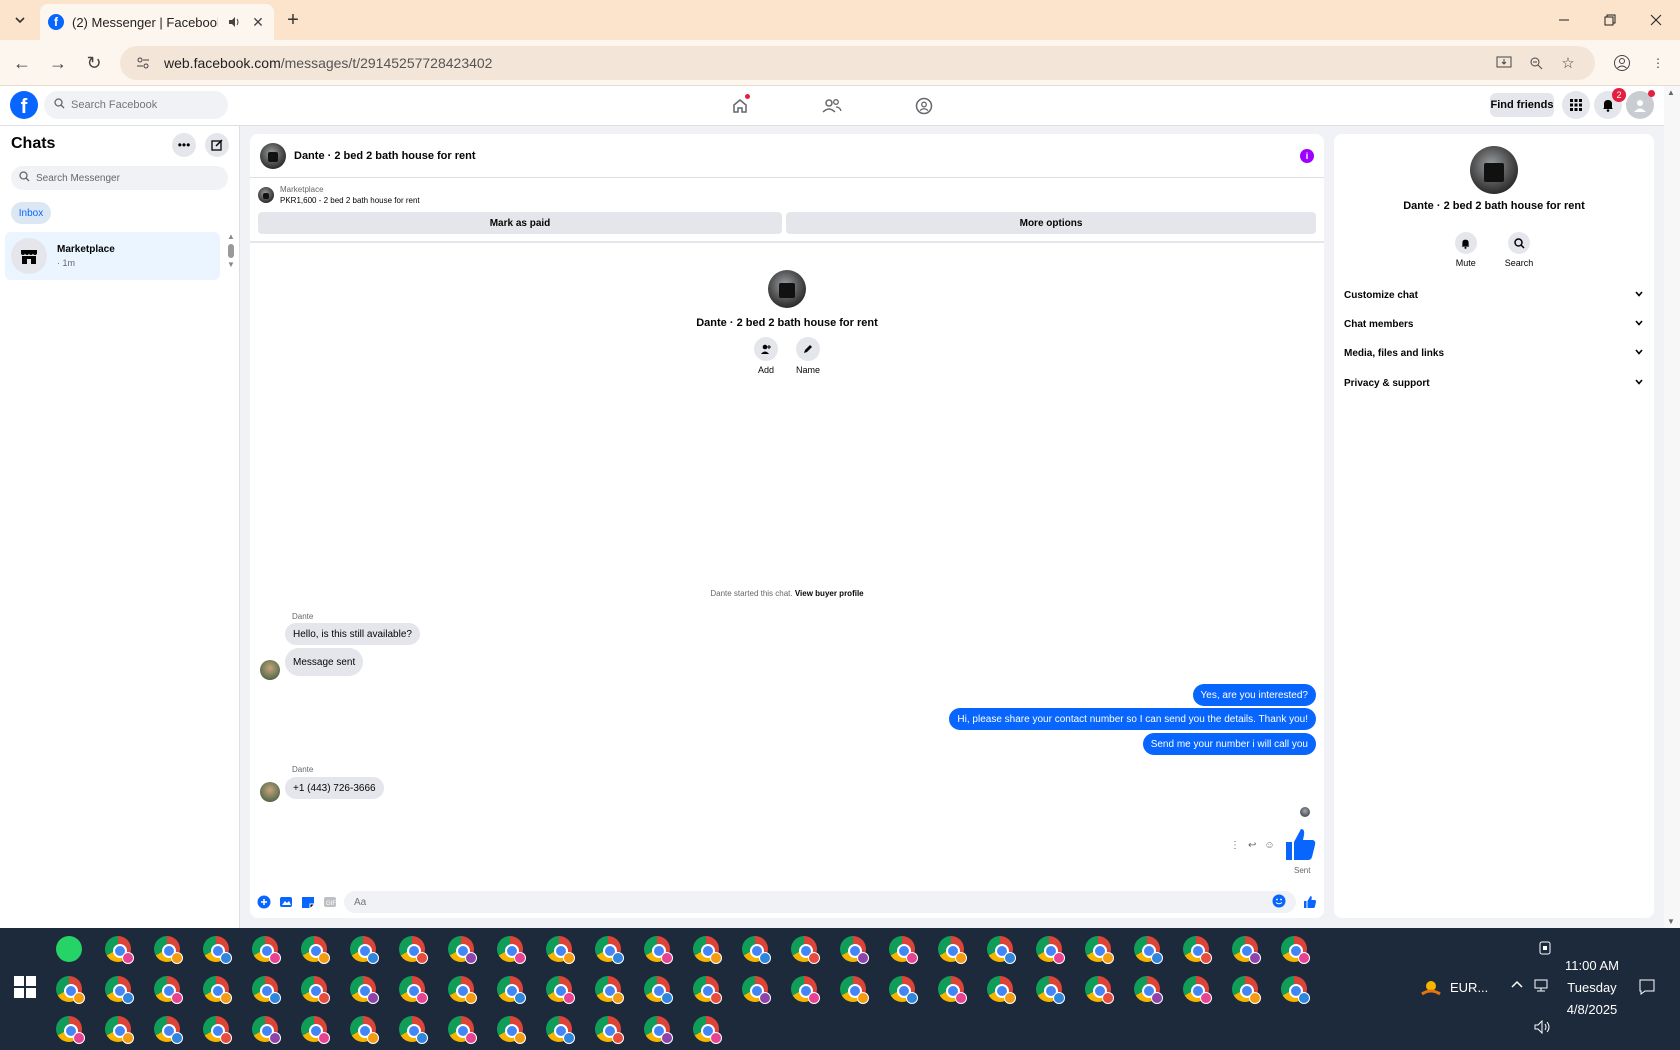  I want to click on network-icon, so click(1543, 987).